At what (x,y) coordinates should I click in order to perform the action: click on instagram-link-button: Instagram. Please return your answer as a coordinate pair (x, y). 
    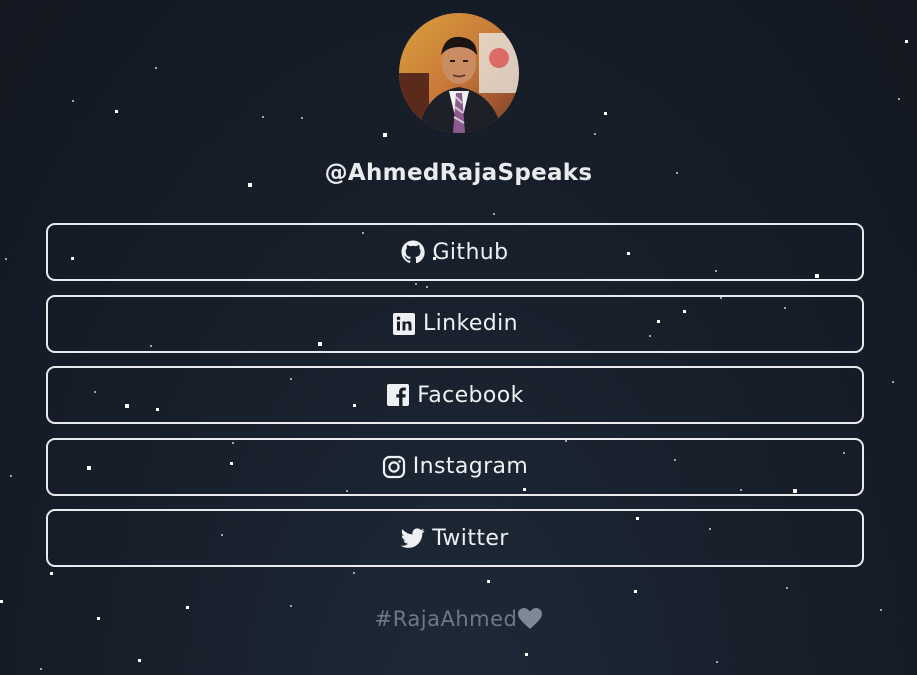
    Looking at the image, I should click on (455, 466).